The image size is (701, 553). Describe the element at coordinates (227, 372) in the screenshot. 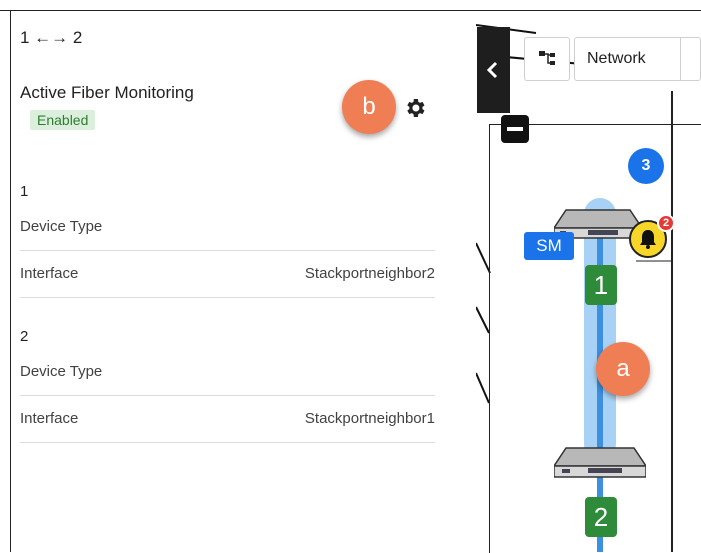

I see `group-2-device-type-row: Device Type` at that location.